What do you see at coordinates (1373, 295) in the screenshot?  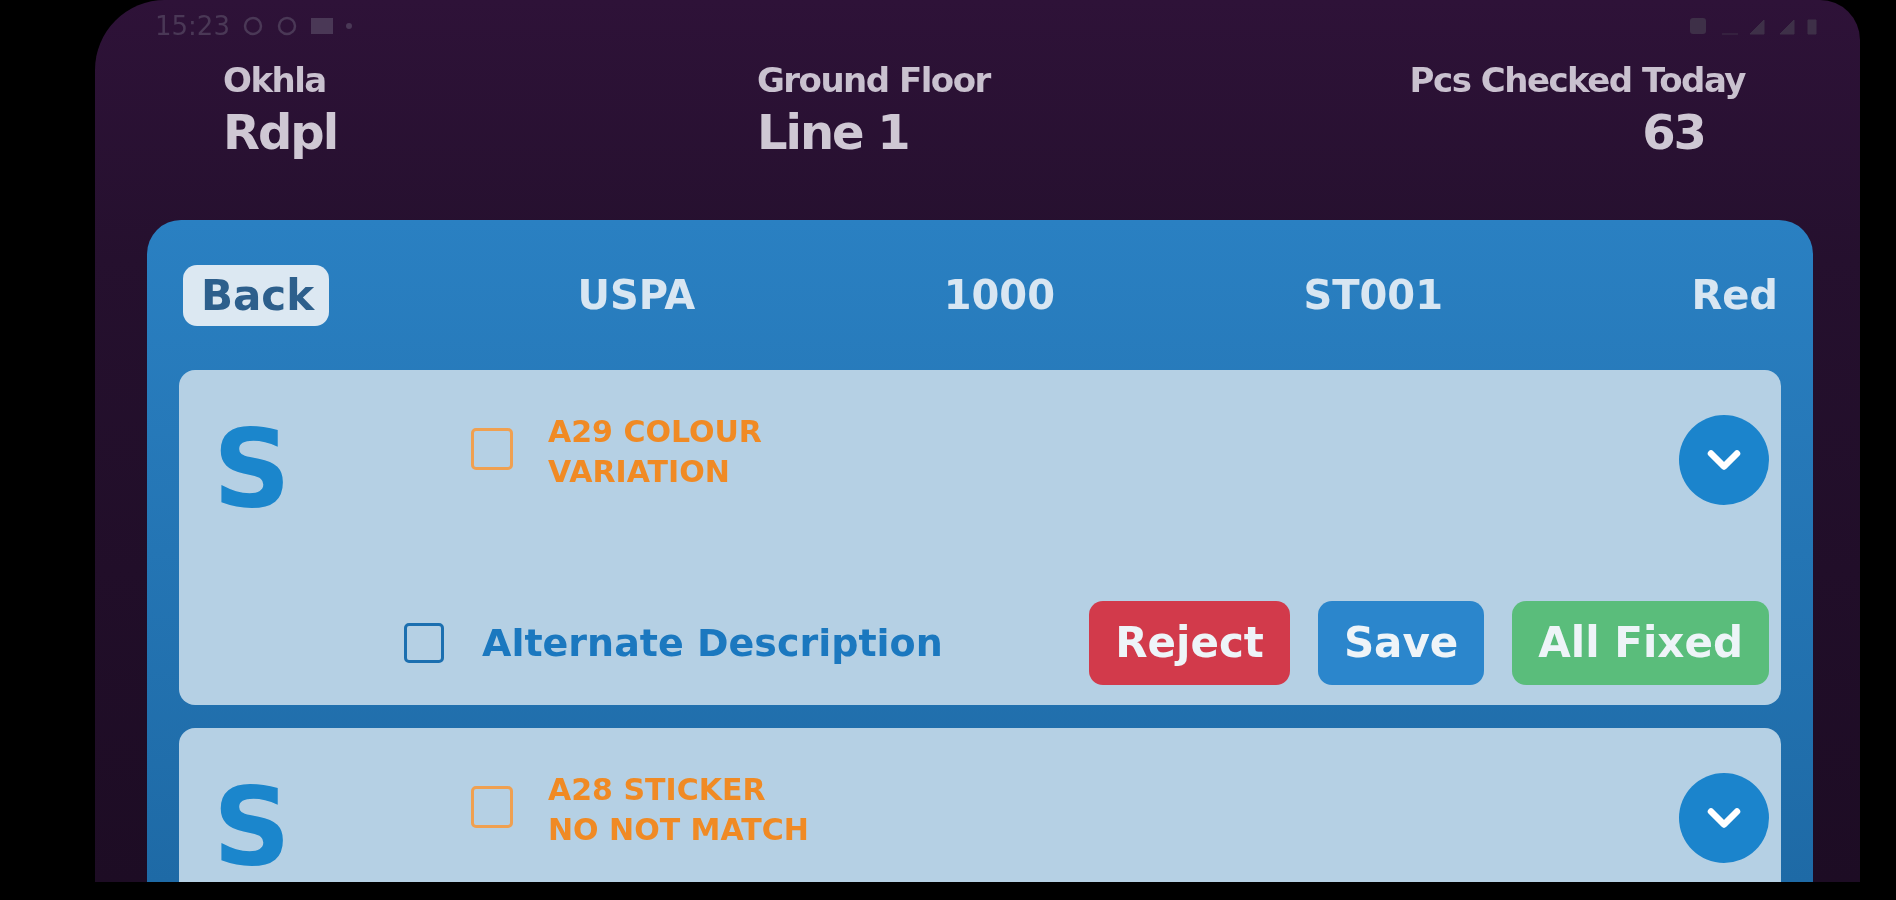 I see `order-field: ST001` at bounding box center [1373, 295].